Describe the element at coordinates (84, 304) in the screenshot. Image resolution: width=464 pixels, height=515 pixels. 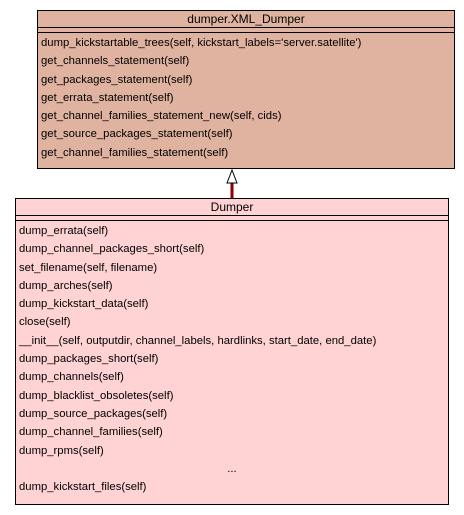
I see `method-item: dump_kickstart_data(self)` at that location.